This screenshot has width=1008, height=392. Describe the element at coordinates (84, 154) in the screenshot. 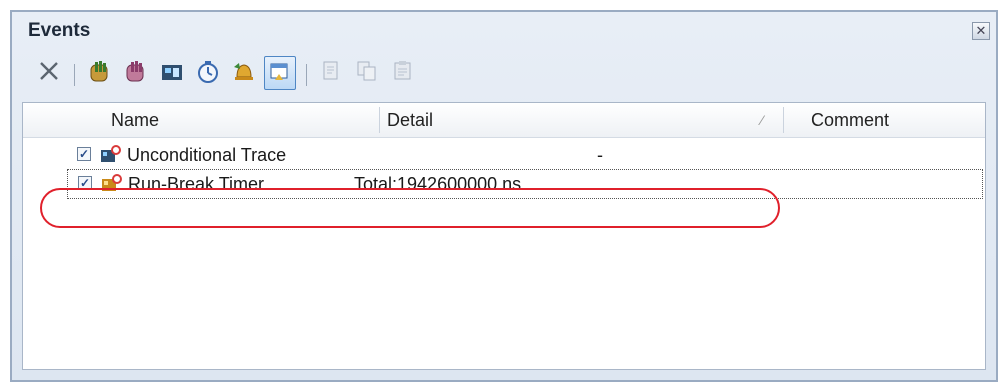

I see `row-checkbox: ✓` at that location.